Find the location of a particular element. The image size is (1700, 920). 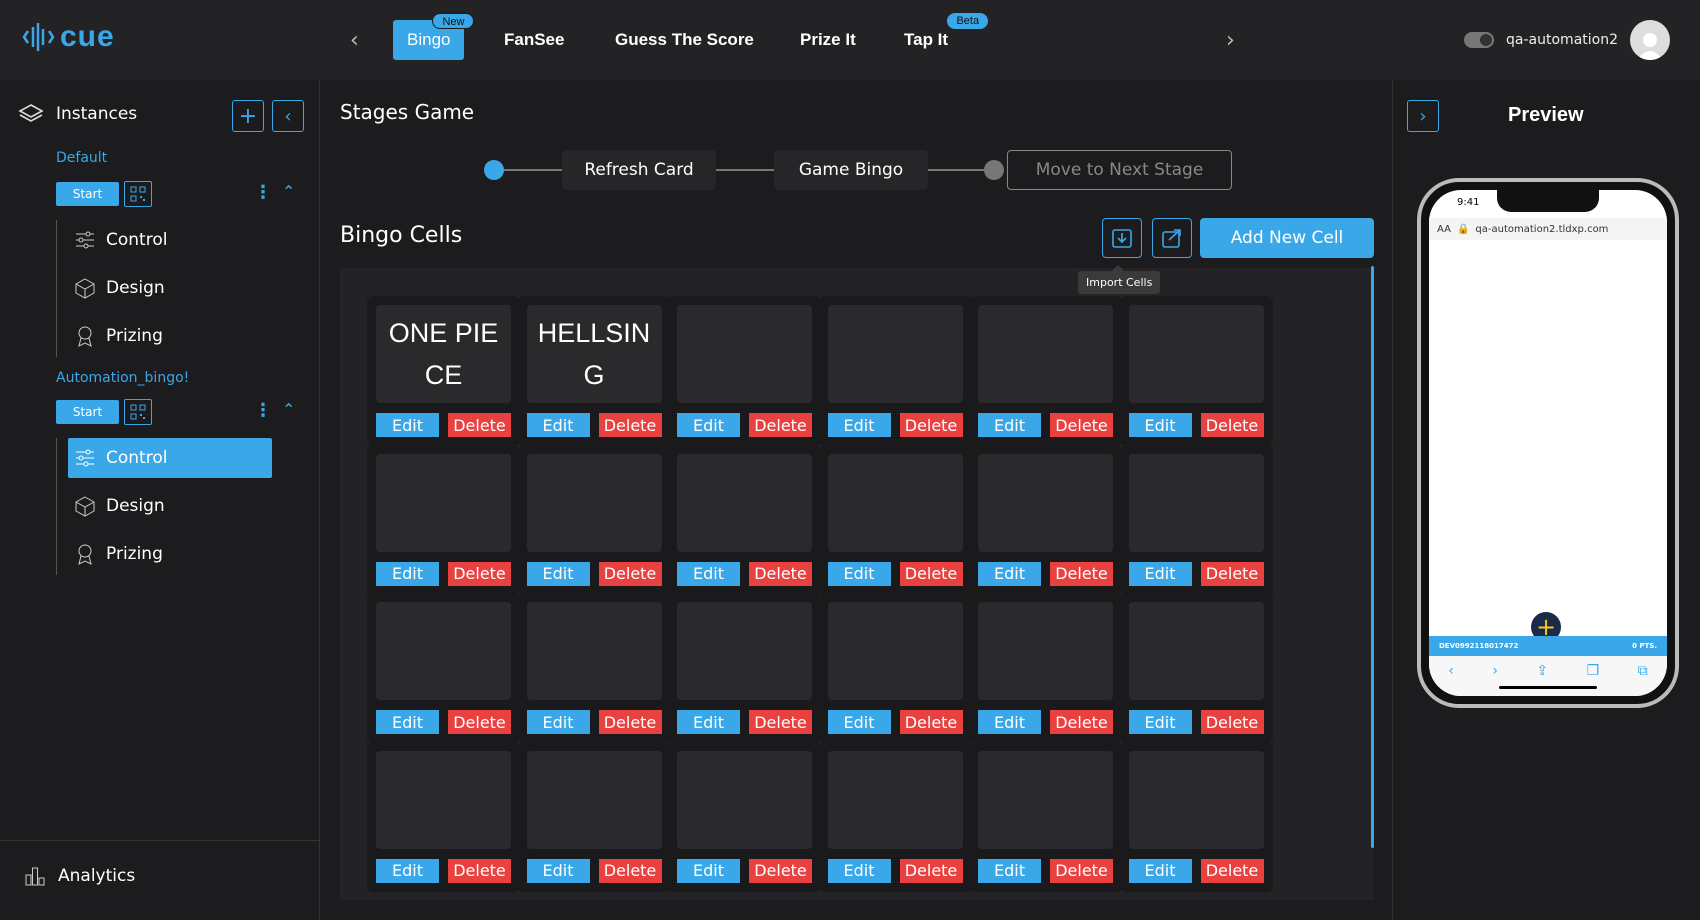

tab-tap-it: Tap It Beta is located at coordinates (939, 36).